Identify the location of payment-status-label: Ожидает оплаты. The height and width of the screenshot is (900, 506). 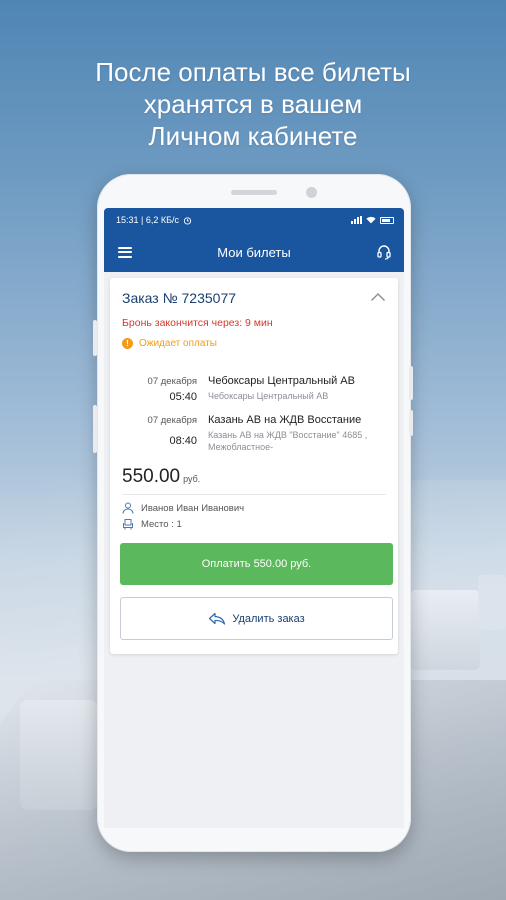
(178, 343).